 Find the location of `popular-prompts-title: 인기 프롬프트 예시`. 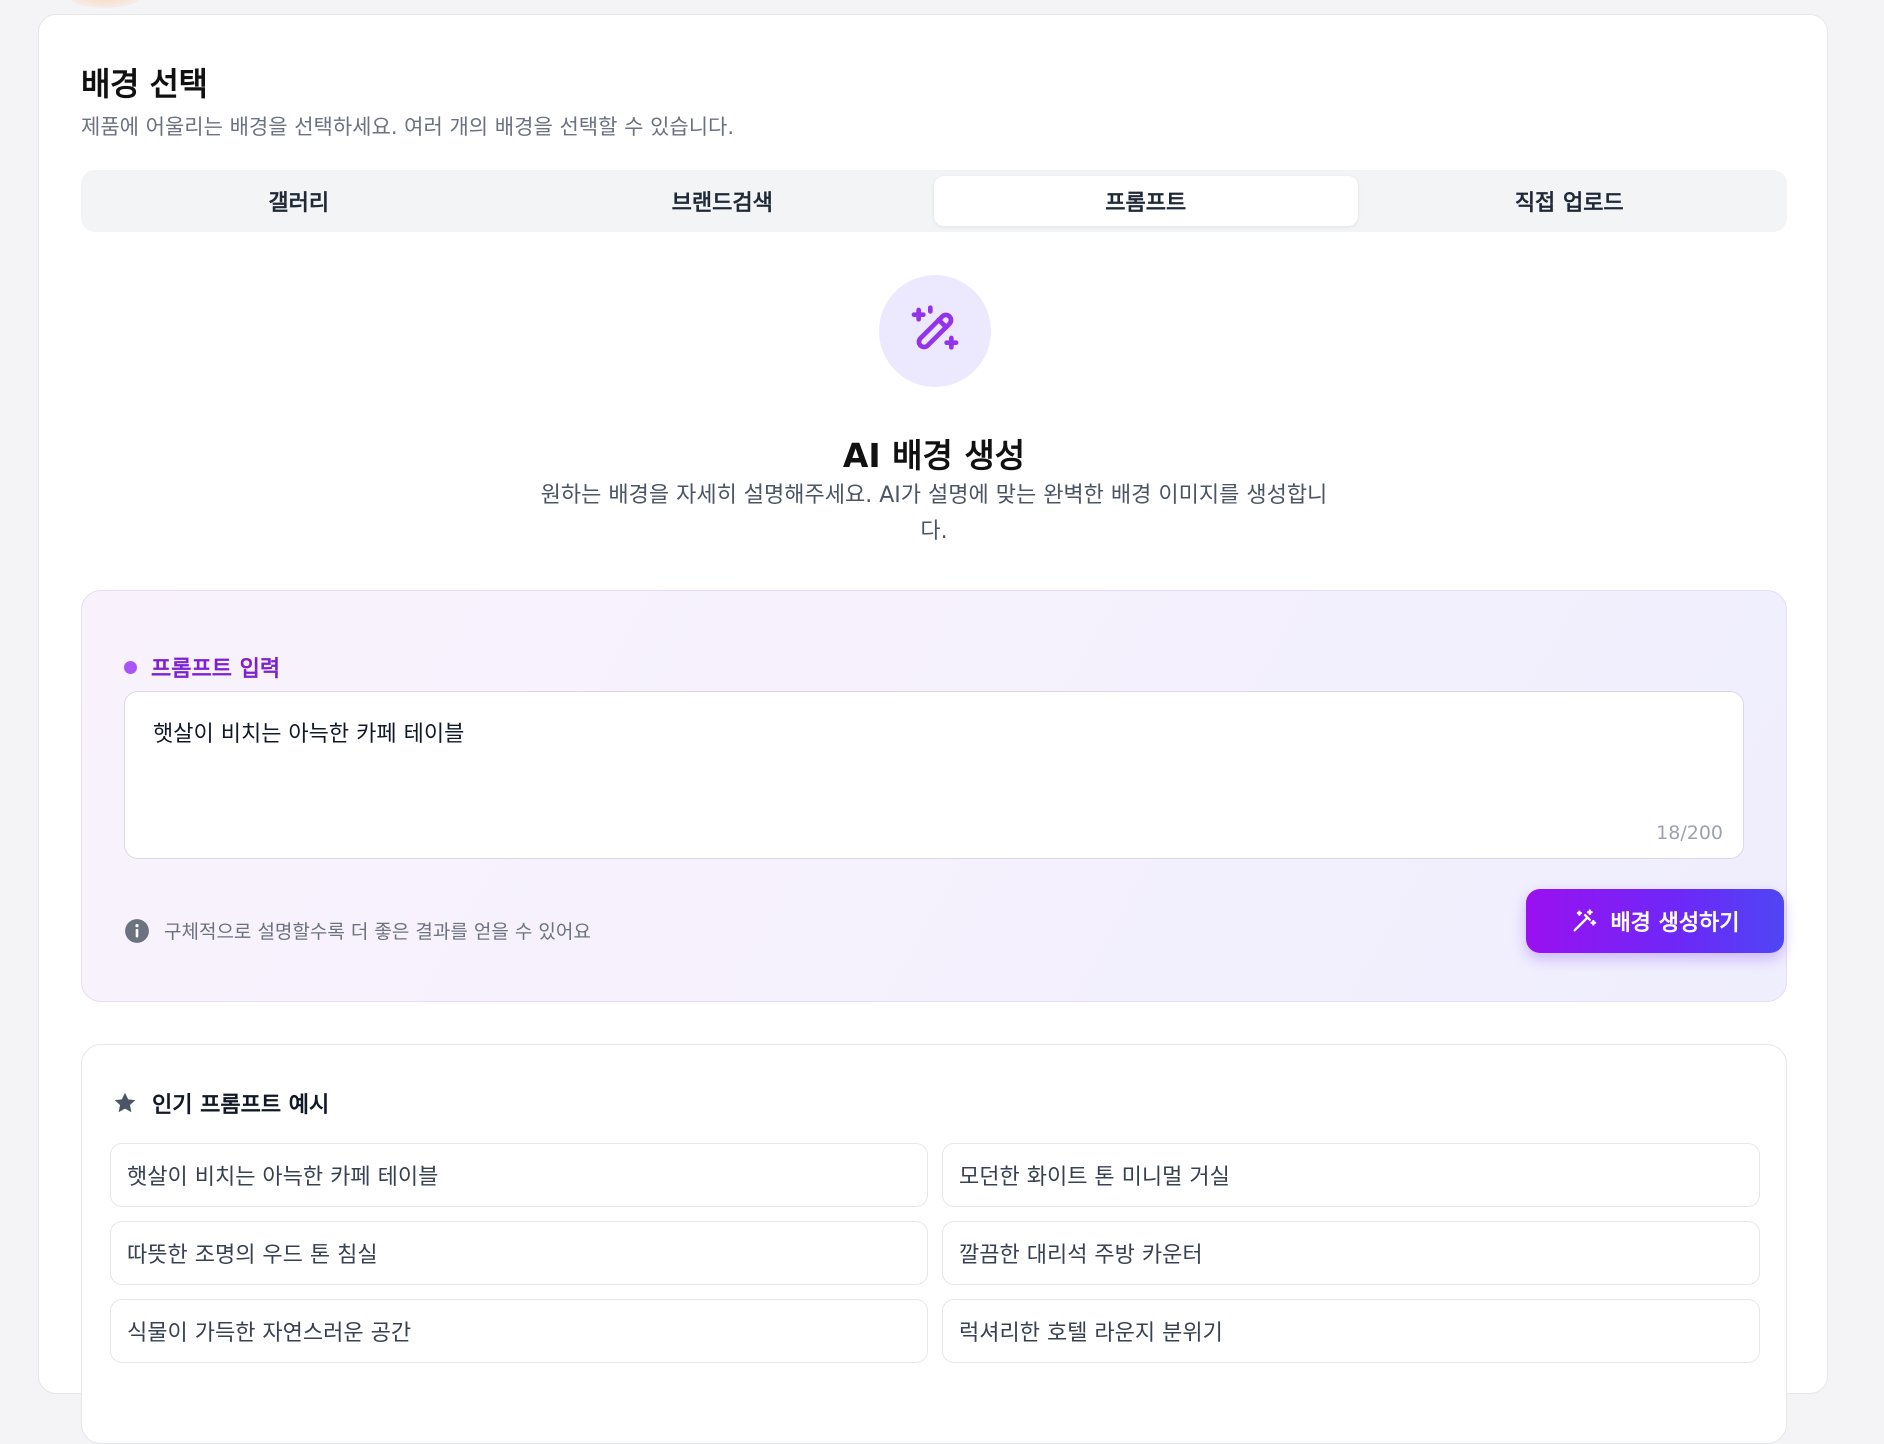

popular-prompts-title: 인기 프롬프트 예시 is located at coordinates (220, 1103).